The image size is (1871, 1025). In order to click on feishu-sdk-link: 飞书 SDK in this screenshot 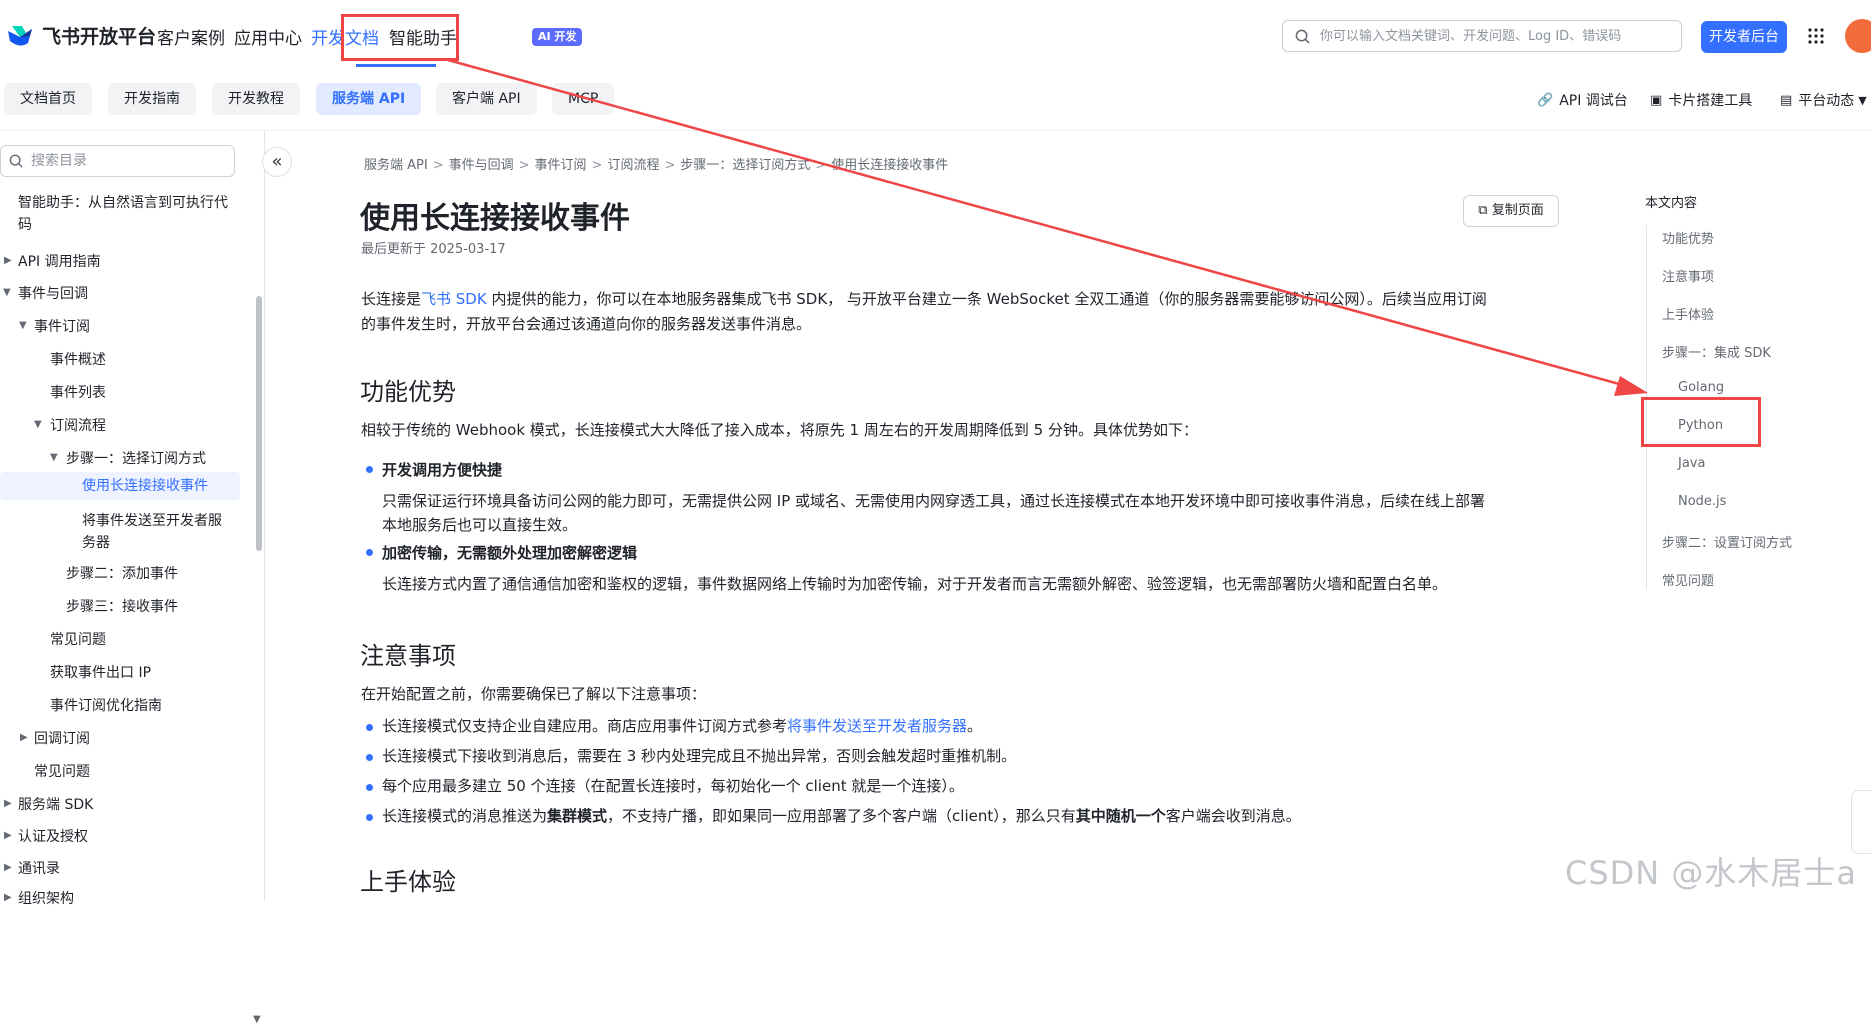, I will do `click(454, 299)`.